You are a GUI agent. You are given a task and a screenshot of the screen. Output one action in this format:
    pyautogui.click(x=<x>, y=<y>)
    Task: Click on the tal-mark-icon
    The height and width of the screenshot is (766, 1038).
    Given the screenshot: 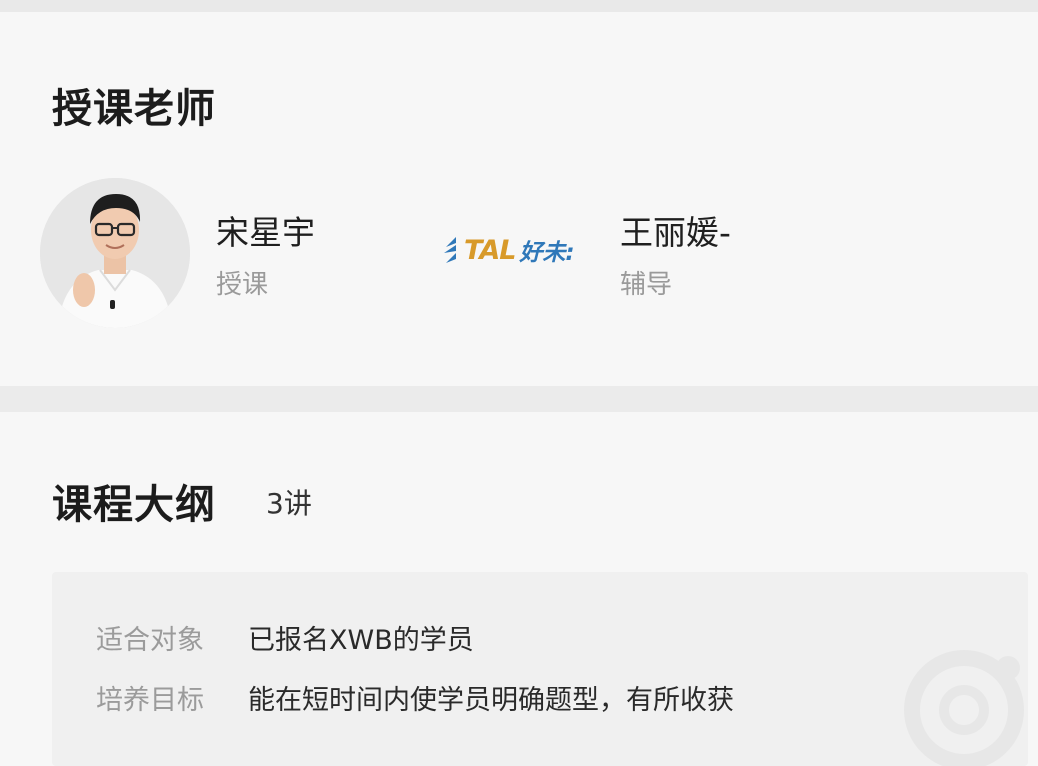 What is the action you would take?
    pyautogui.click(x=450, y=250)
    